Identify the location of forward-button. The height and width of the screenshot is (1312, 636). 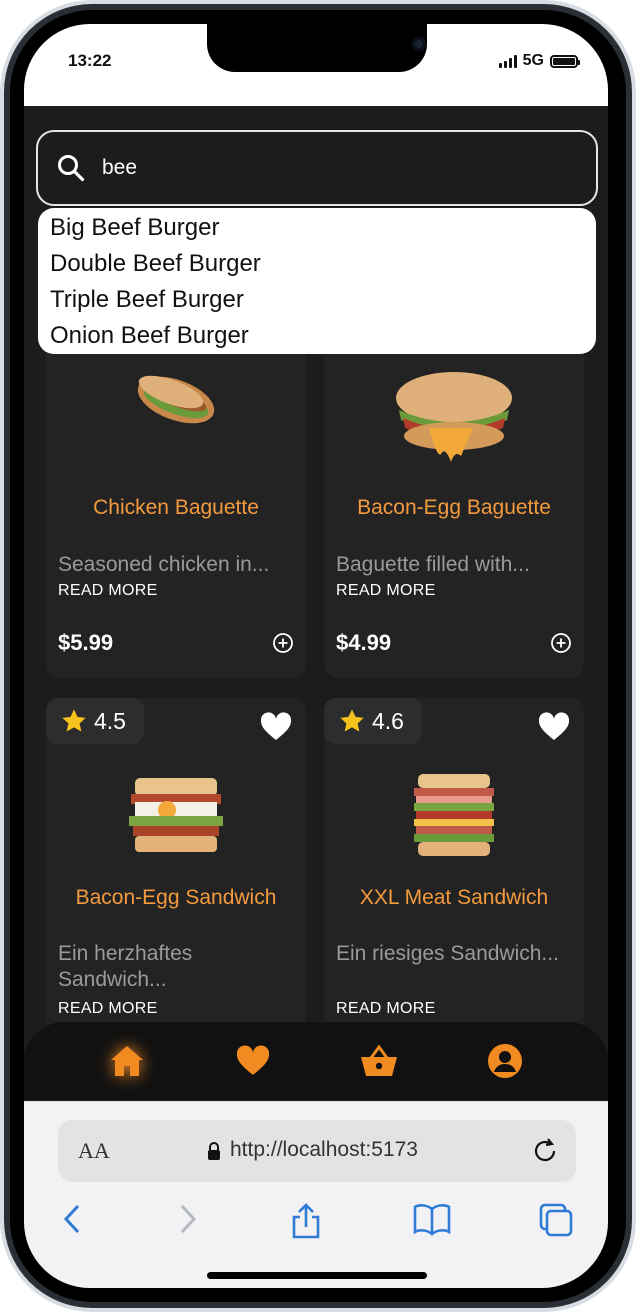
(187, 1221).